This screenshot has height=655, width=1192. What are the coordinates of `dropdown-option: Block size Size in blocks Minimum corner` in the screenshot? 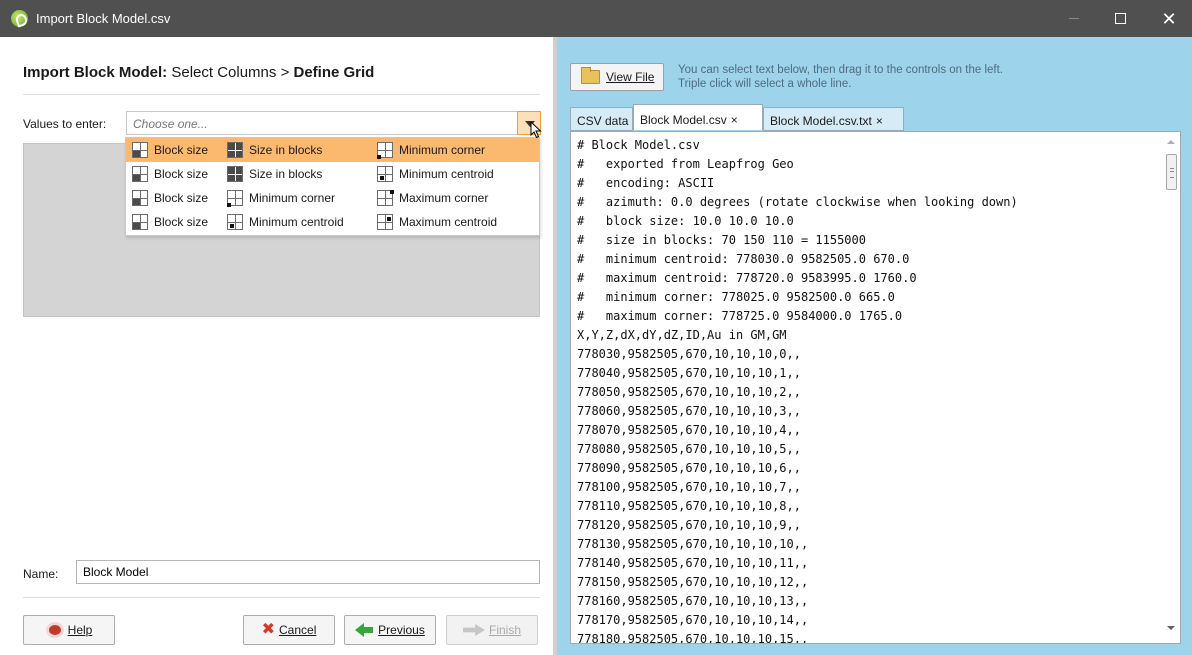 It's located at (332, 150).